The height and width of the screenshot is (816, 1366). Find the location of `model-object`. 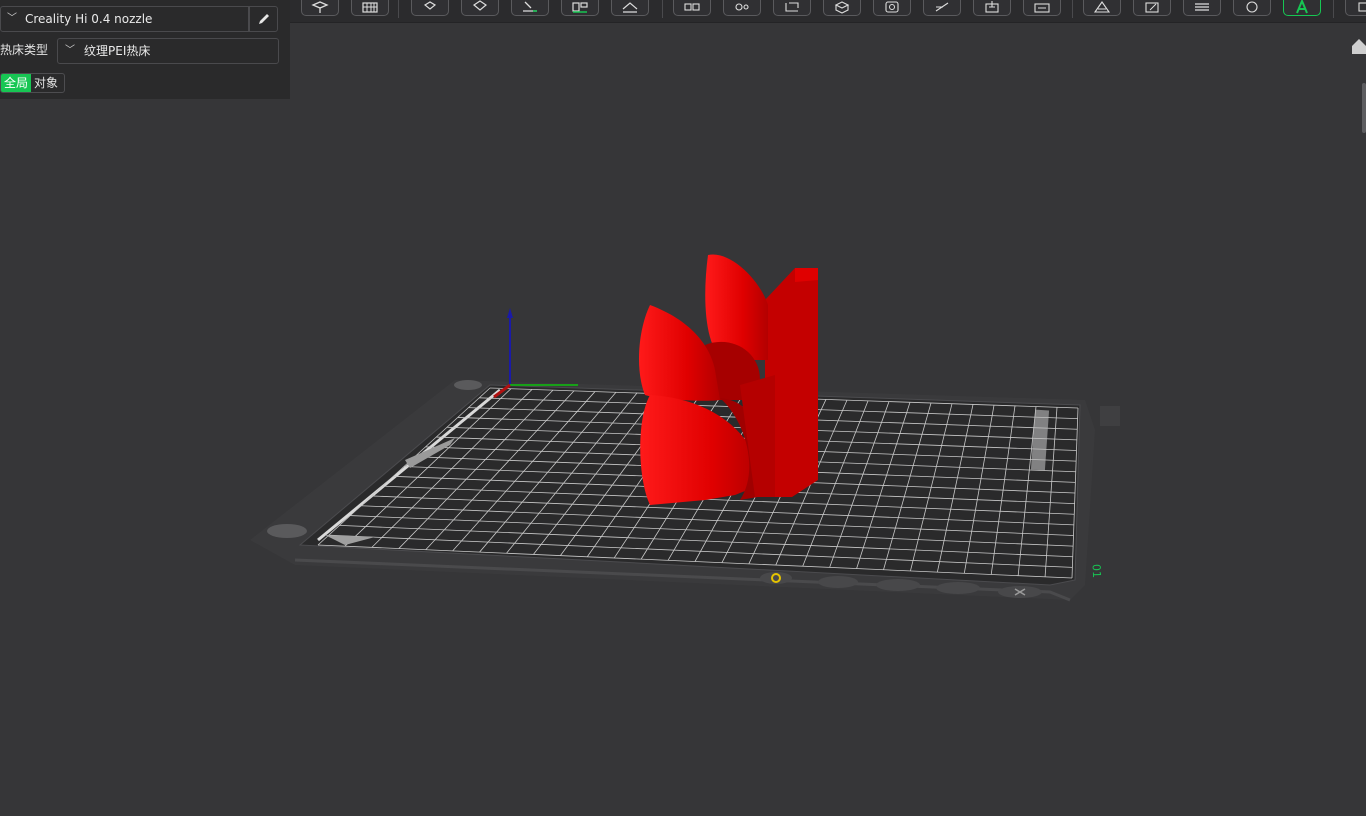

model-object is located at coordinates (728, 379).